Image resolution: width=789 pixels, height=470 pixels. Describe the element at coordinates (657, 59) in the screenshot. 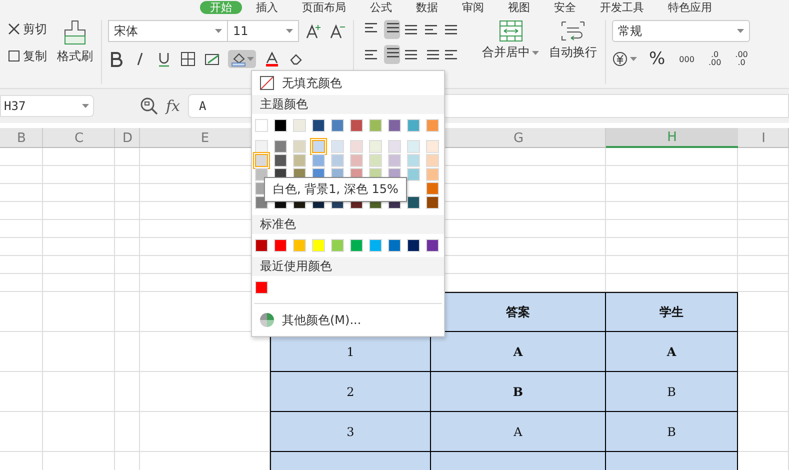

I see `percent-button: %` at that location.